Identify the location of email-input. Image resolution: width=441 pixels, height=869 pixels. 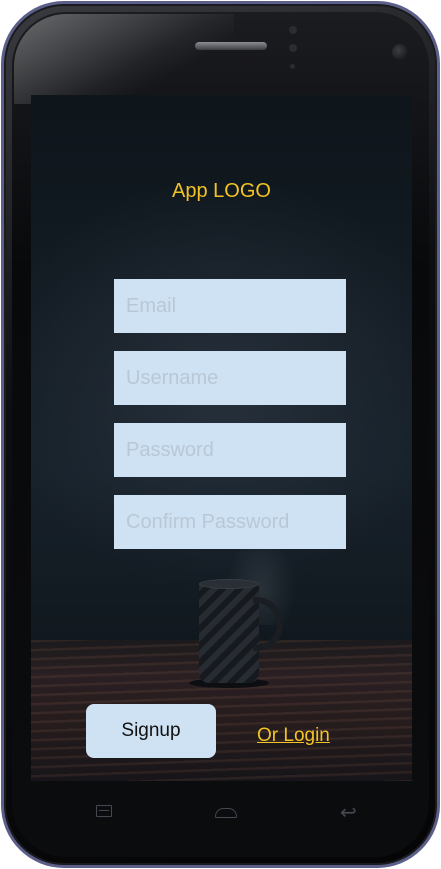
(230, 306).